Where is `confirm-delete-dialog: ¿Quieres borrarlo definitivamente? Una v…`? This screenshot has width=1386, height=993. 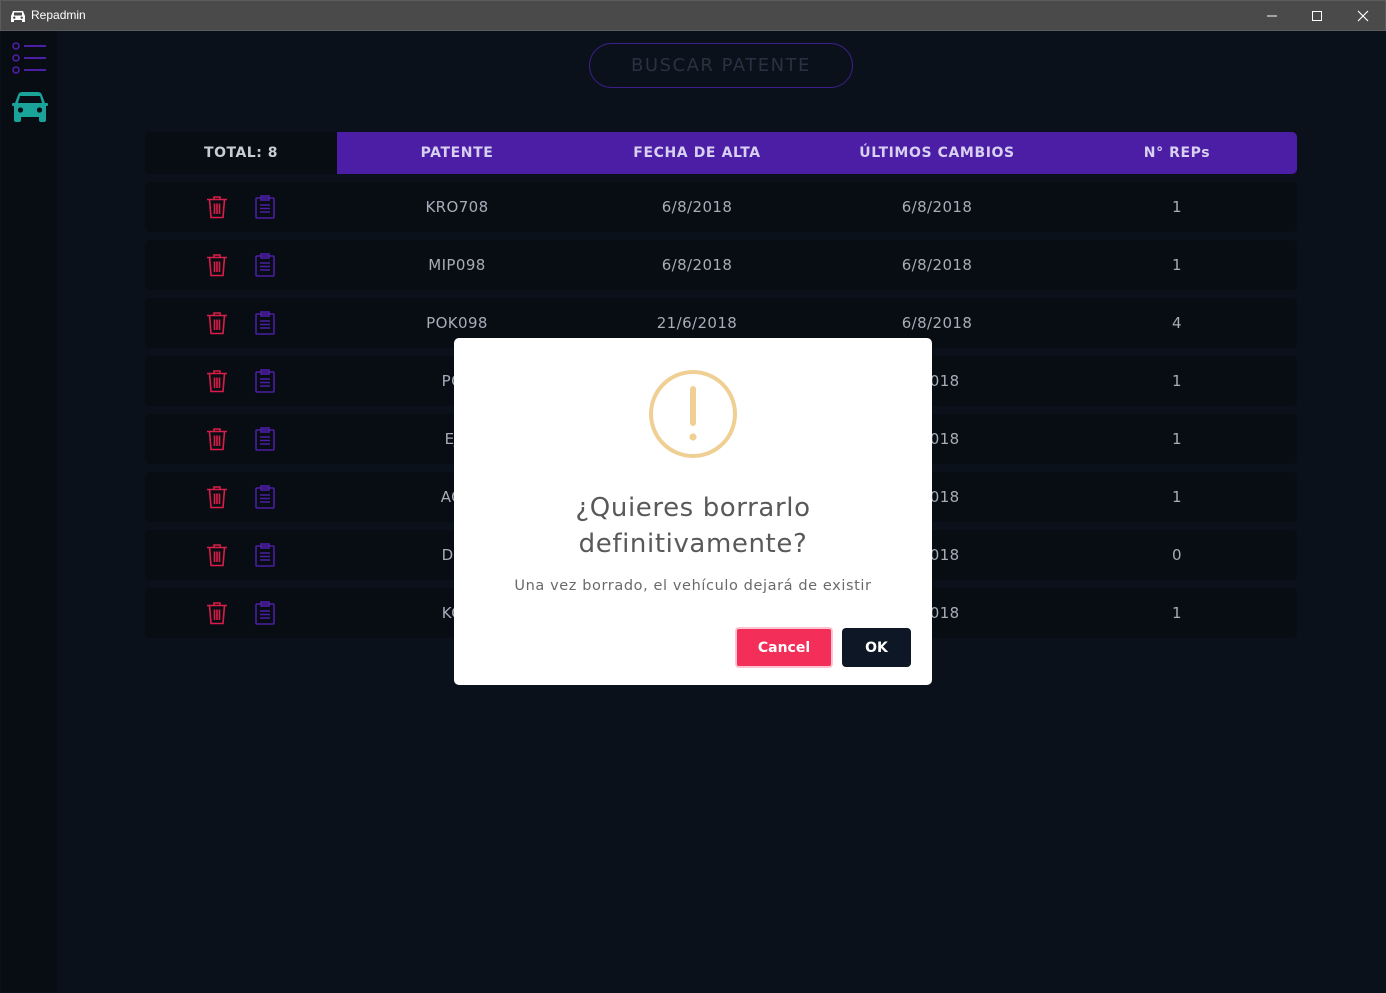
confirm-delete-dialog: ¿Quieres borrarlo definitivamente? Una v… is located at coordinates (693, 511).